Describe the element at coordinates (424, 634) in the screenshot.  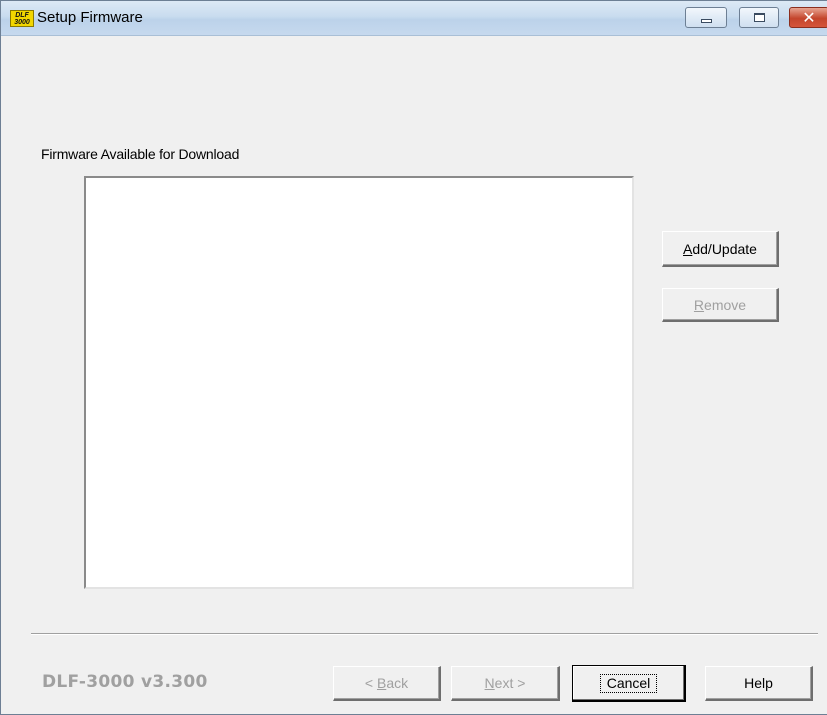
I see `footer-divider` at that location.